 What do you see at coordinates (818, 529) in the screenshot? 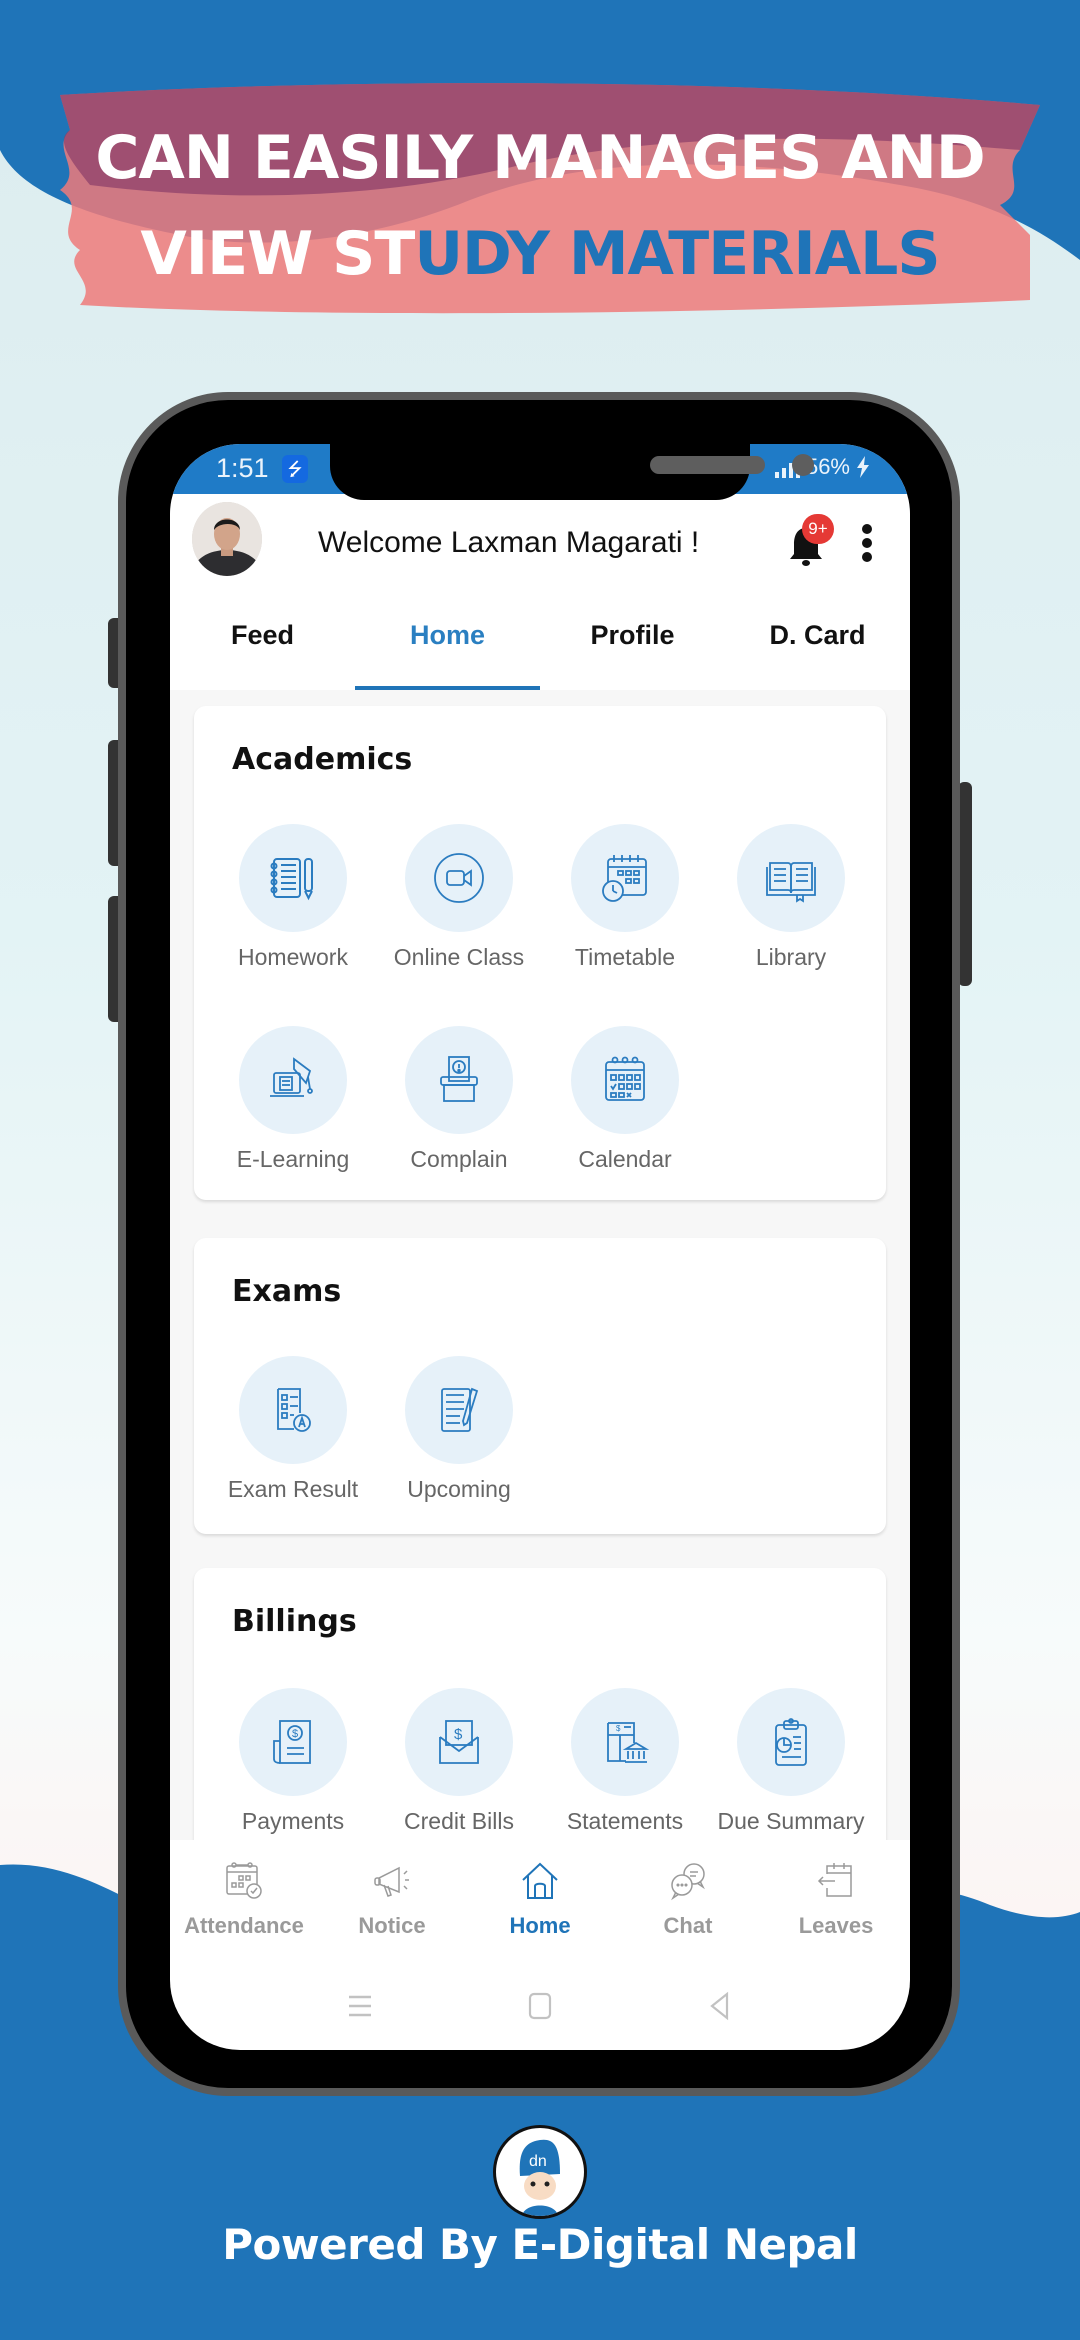
I see `notification-badge: 9+` at bounding box center [818, 529].